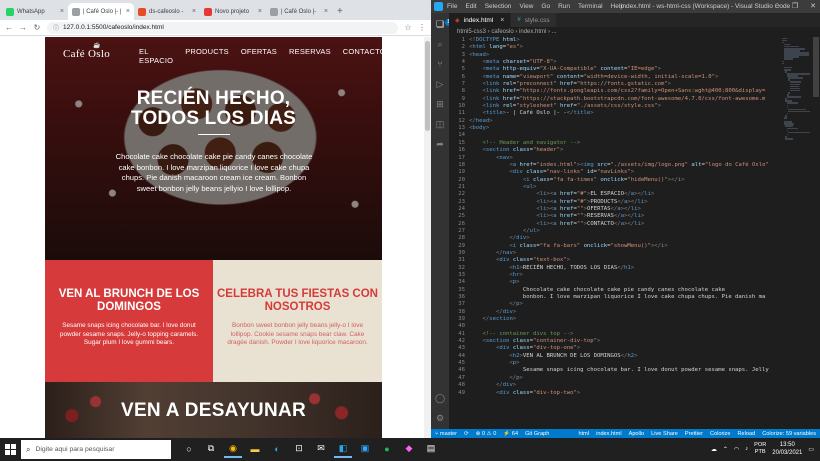 This screenshot has height=461, width=820. I want to click on code-line: 34 <p>, so click(626, 282).